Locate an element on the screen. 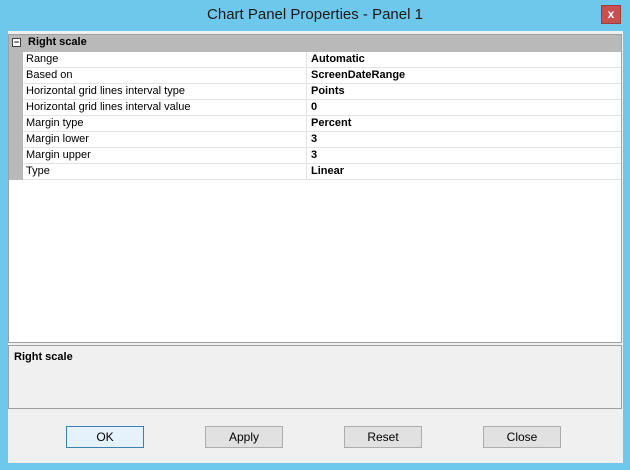 This screenshot has height=470, width=630. apply-button: Apply is located at coordinates (244, 437).